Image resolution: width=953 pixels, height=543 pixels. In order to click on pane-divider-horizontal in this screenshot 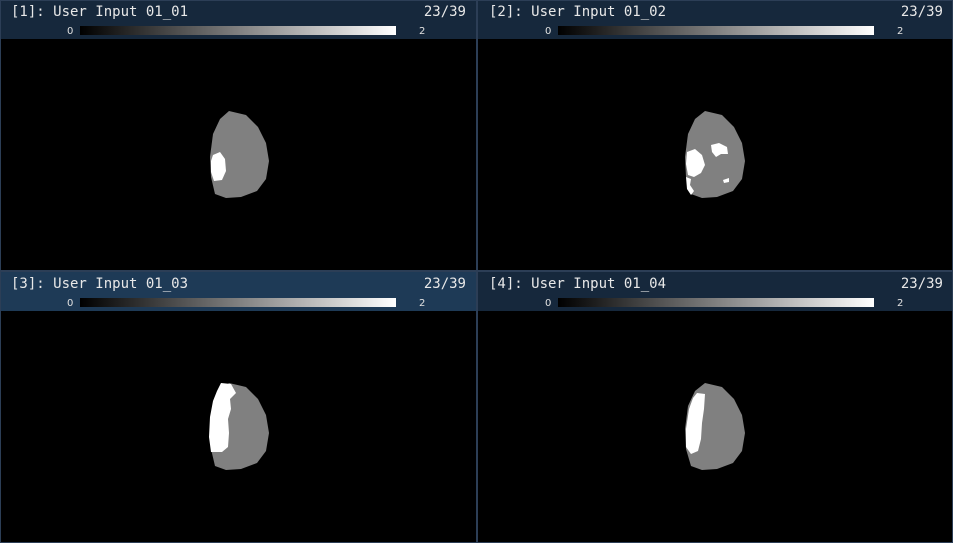, I will do `click(476, 271)`.